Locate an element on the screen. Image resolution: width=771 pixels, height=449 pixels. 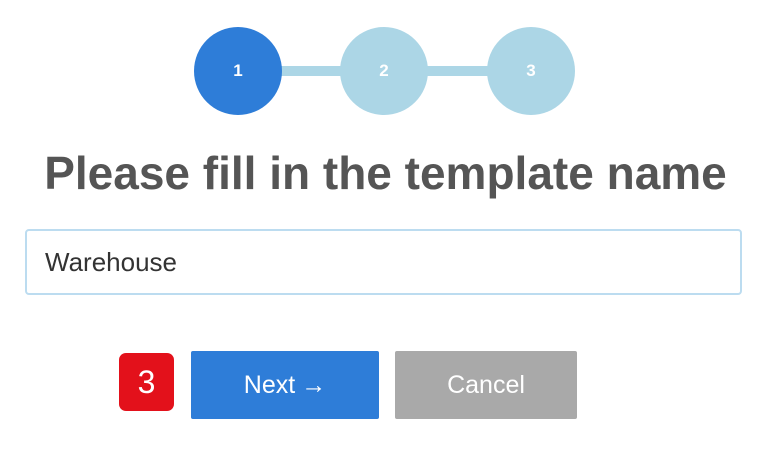
step-3-indicator: 3 is located at coordinates (531, 71).